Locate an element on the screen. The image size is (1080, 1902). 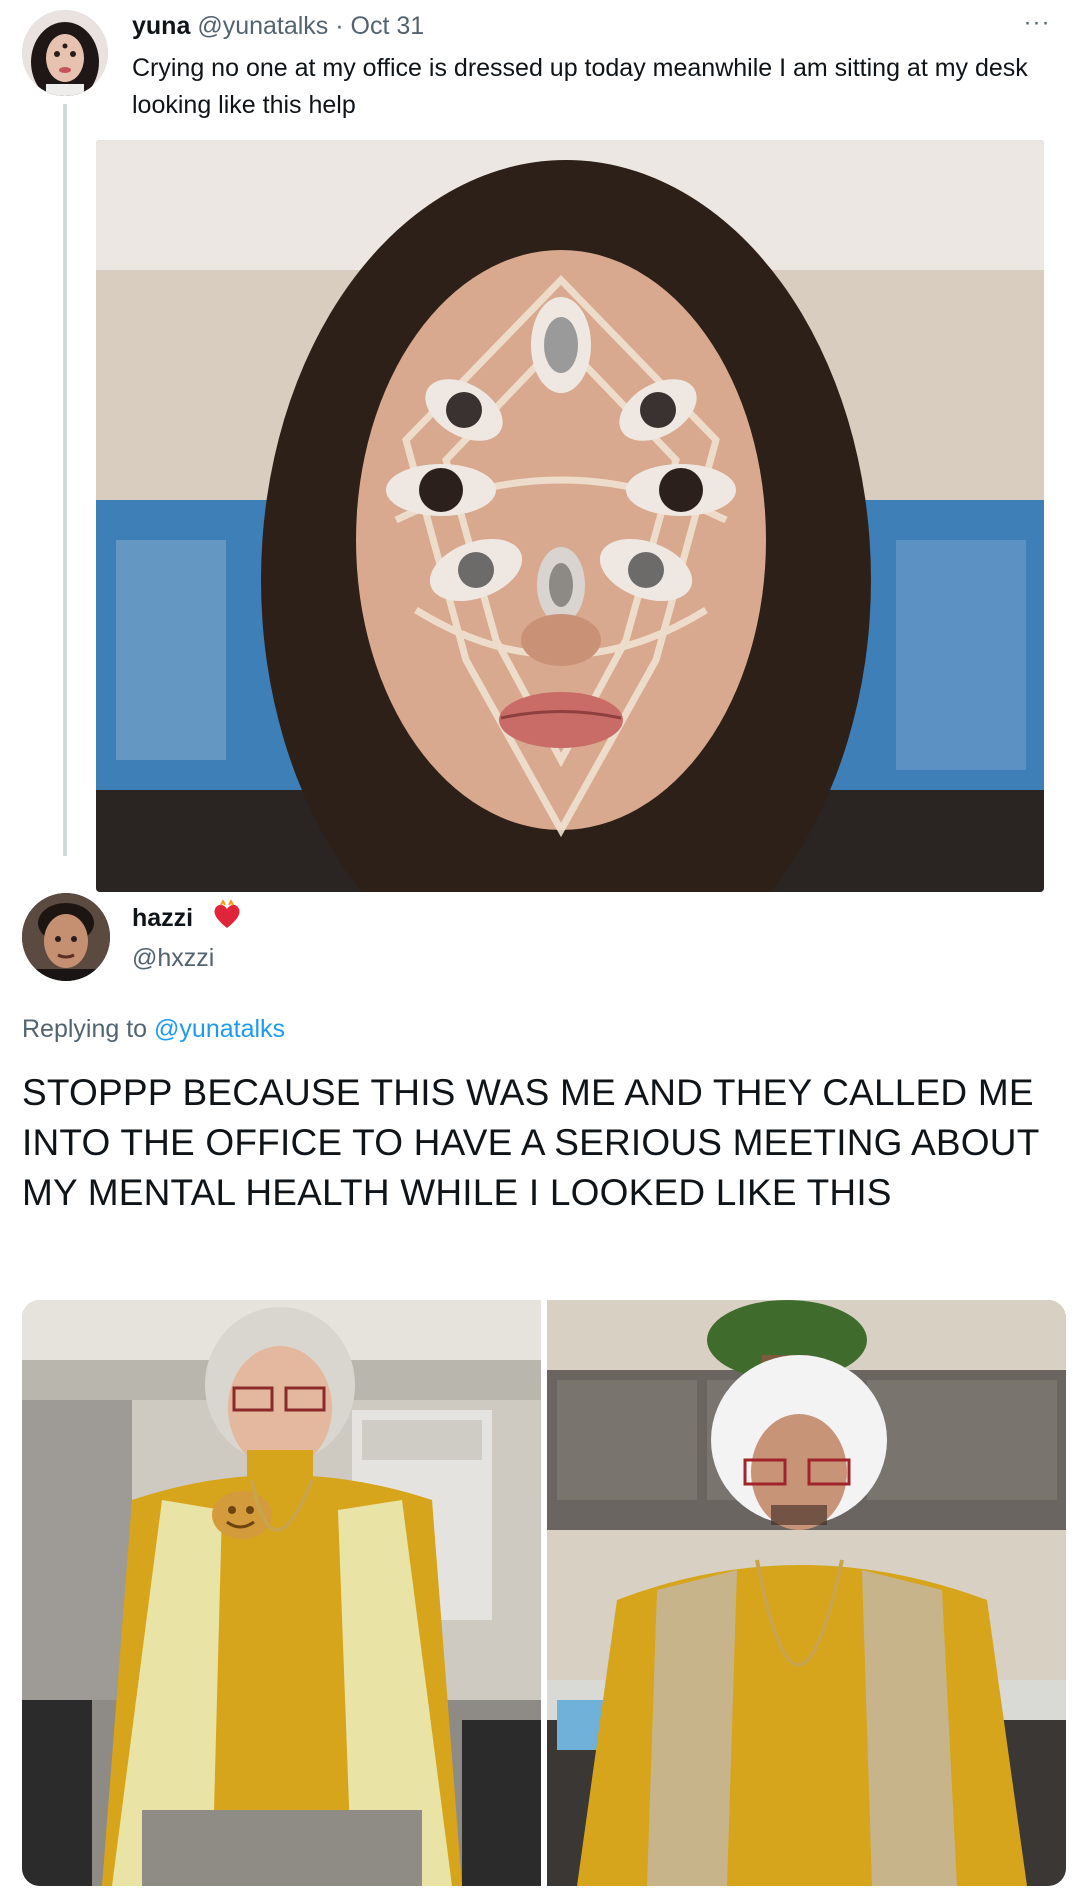
tweet2-photo-right is located at coordinates (806, 1593).